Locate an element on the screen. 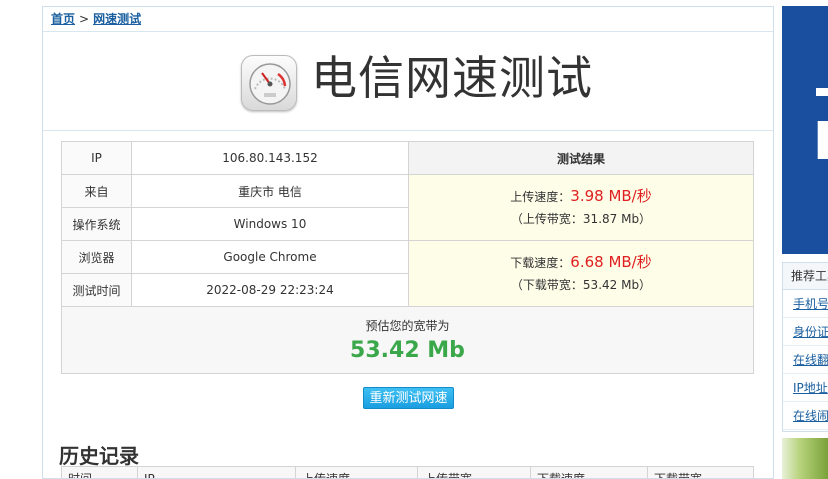  recommended-tools-panel: 推荐工具 手机号 身份证 在线翻 IP地址 在线闹 is located at coordinates (805, 347).